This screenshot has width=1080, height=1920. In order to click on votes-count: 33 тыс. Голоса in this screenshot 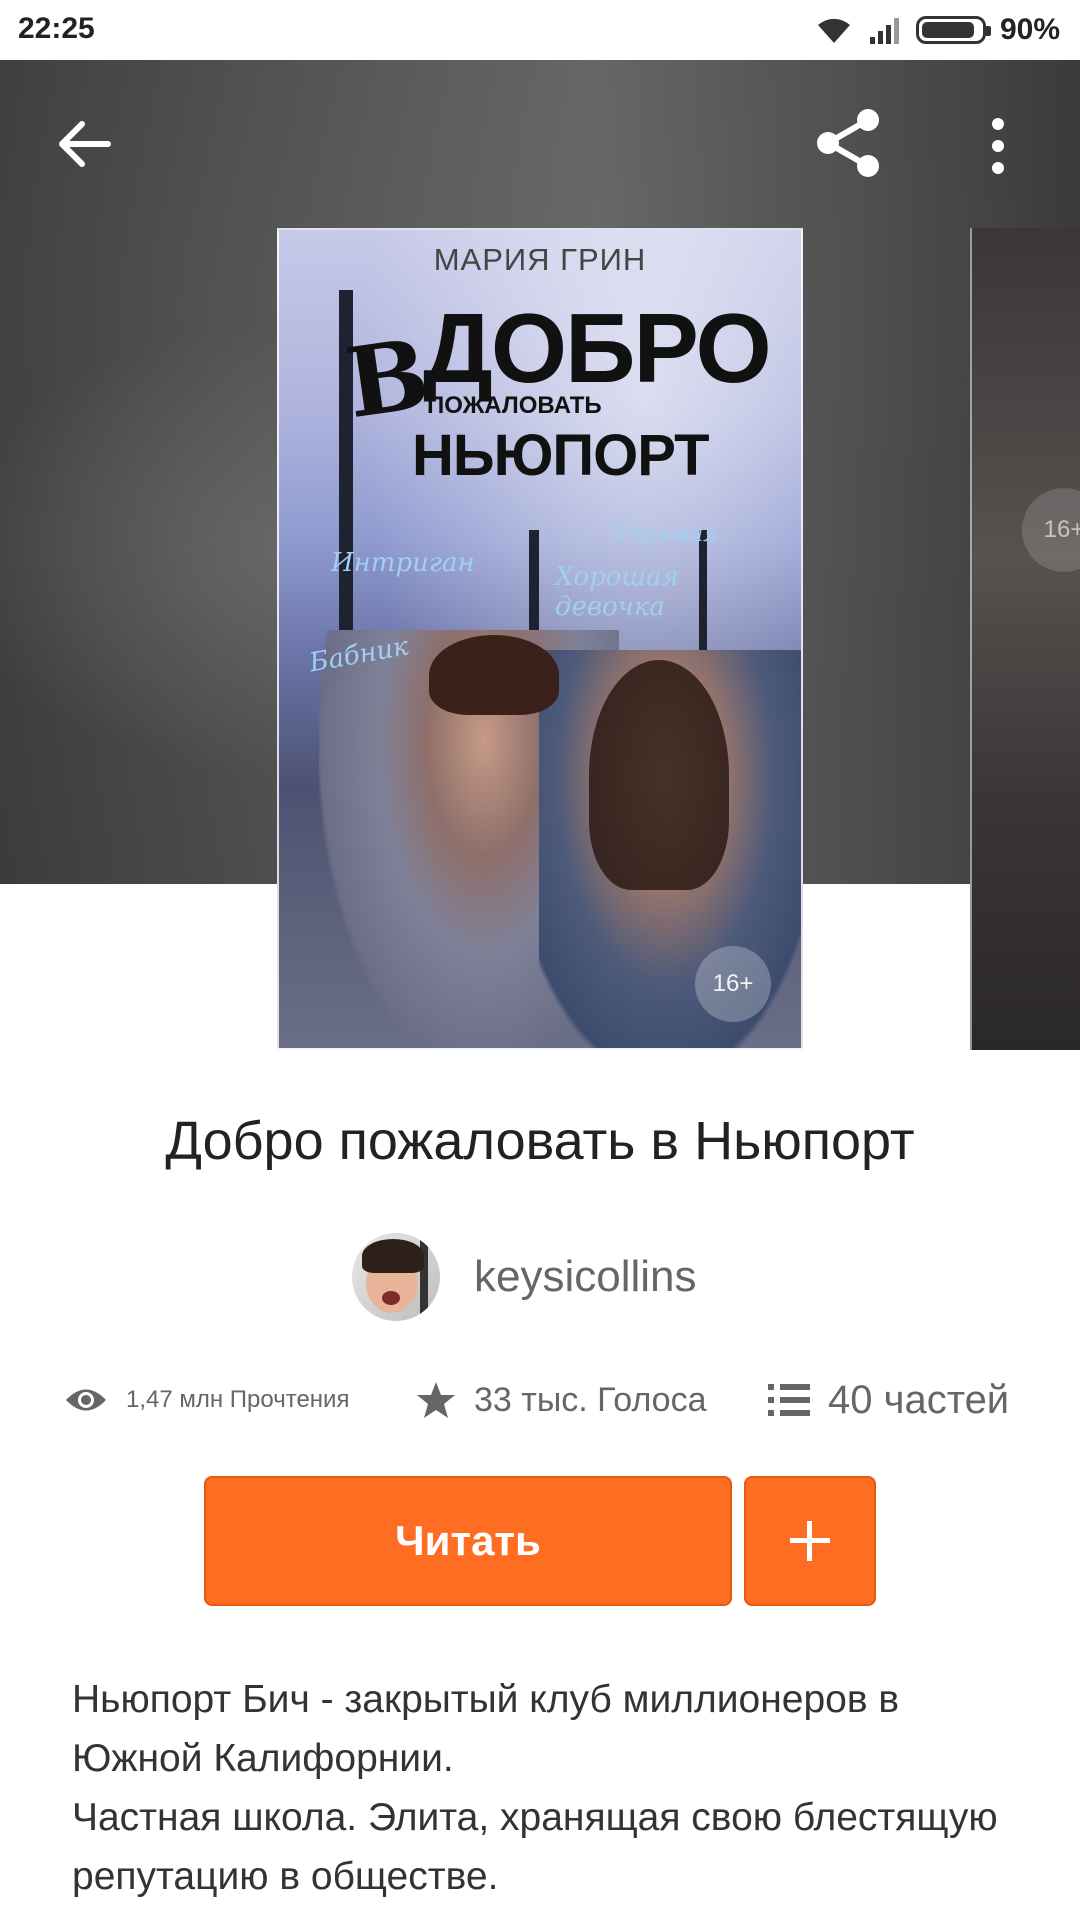, I will do `click(590, 1399)`.